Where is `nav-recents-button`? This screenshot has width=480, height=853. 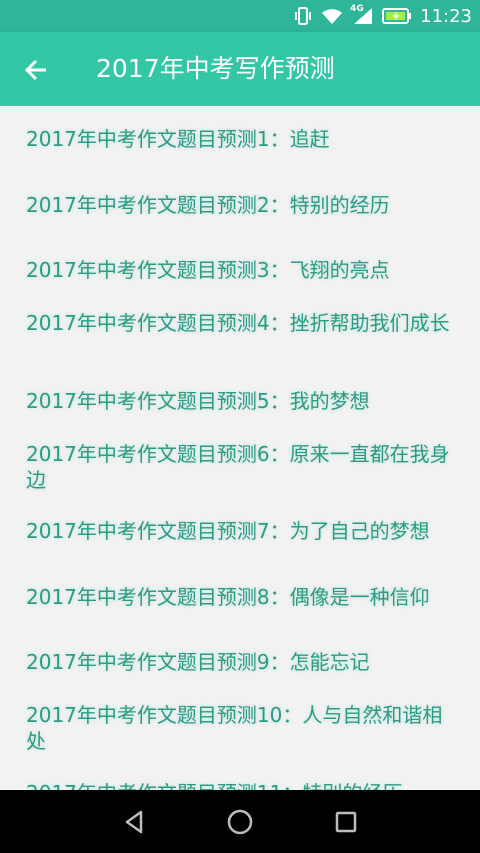 nav-recents-button is located at coordinates (346, 822).